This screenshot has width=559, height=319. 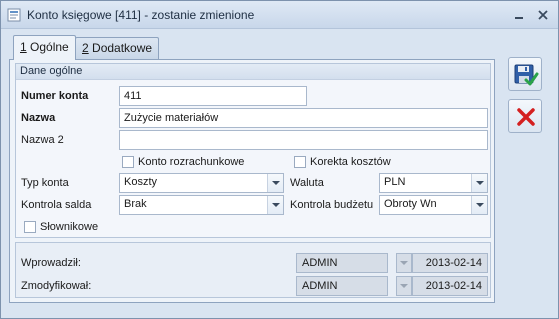 I want to click on created-by-label: Wprowadził:, so click(x=51, y=263).